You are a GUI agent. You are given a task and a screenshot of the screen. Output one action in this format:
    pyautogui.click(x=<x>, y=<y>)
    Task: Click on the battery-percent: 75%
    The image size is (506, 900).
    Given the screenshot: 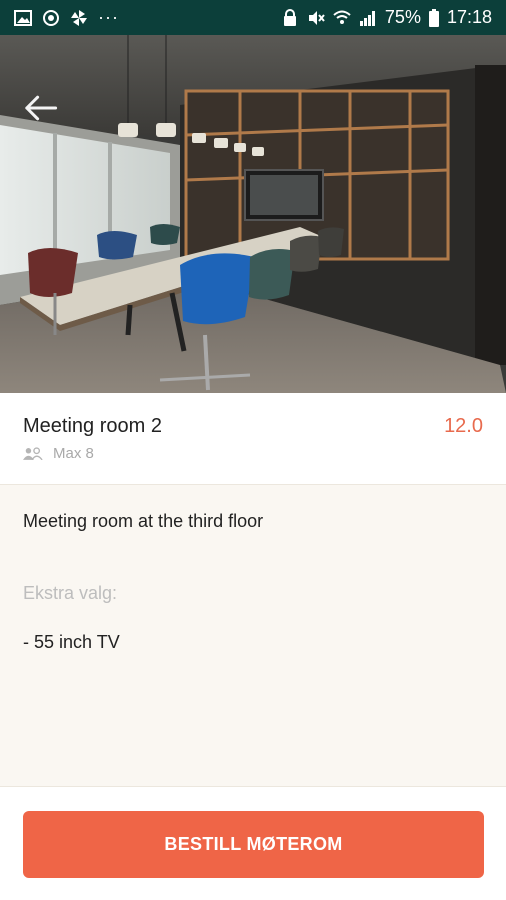 What is the action you would take?
    pyautogui.click(x=402, y=17)
    